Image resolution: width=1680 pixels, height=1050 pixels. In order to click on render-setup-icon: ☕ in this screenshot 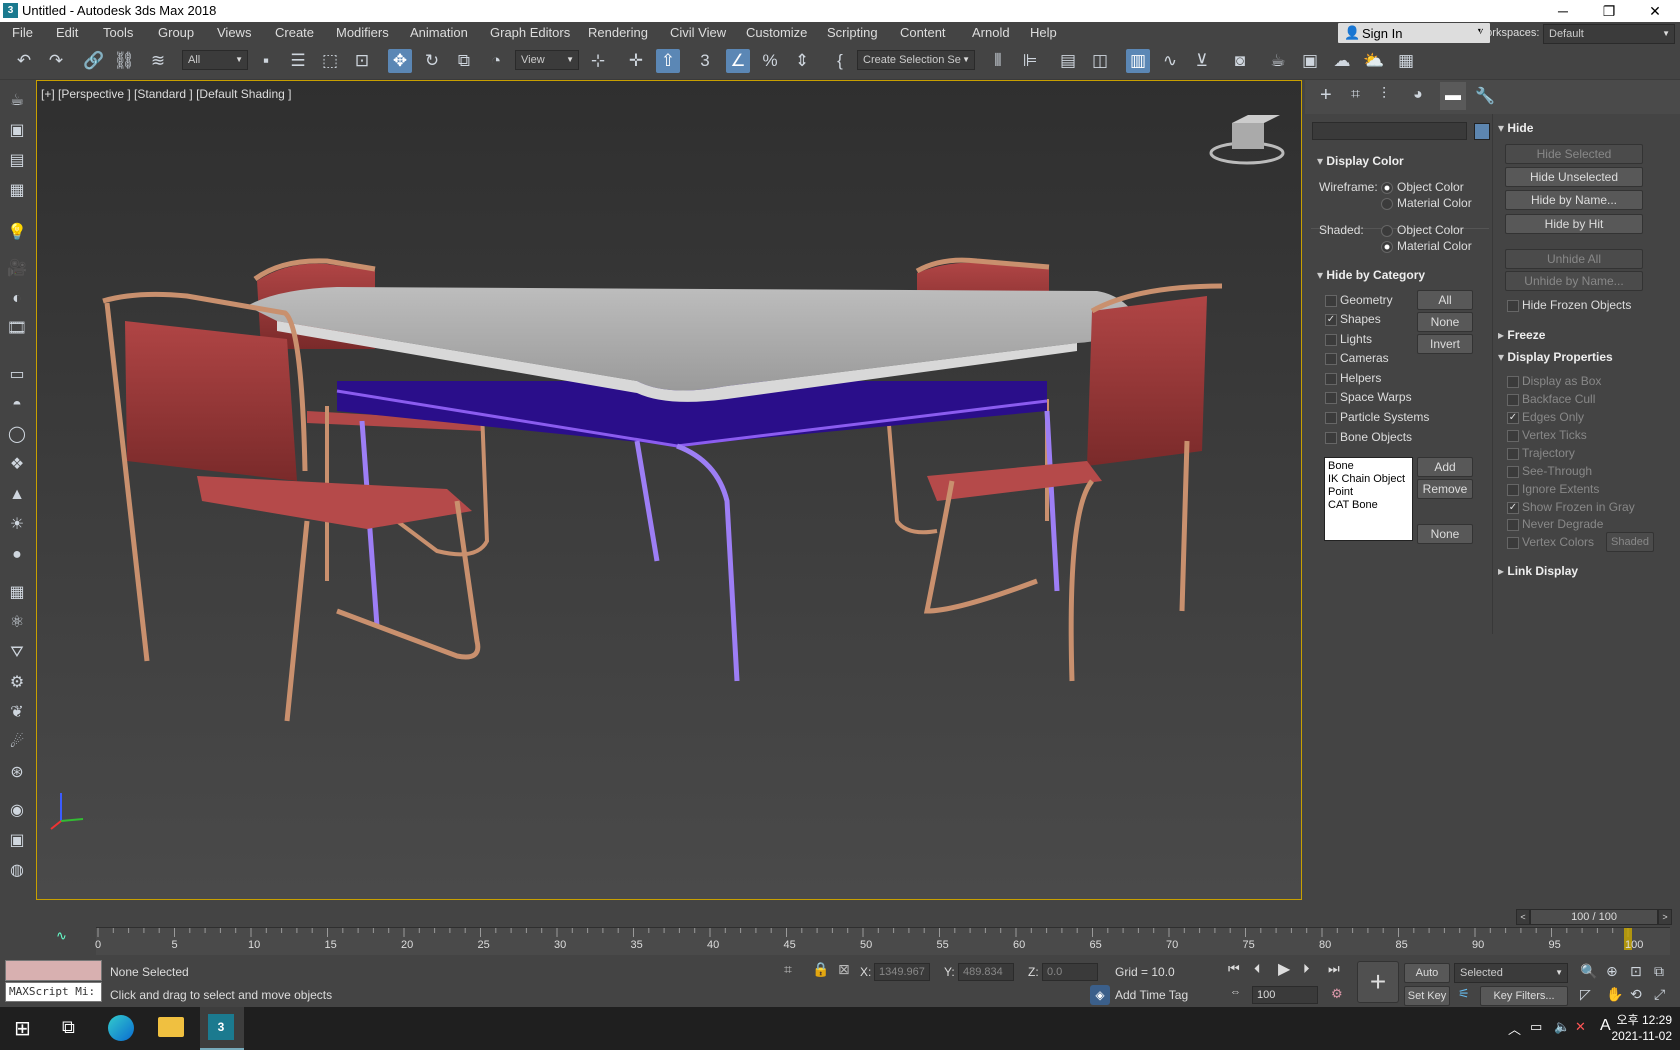, I will do `click(1278, 61)`.